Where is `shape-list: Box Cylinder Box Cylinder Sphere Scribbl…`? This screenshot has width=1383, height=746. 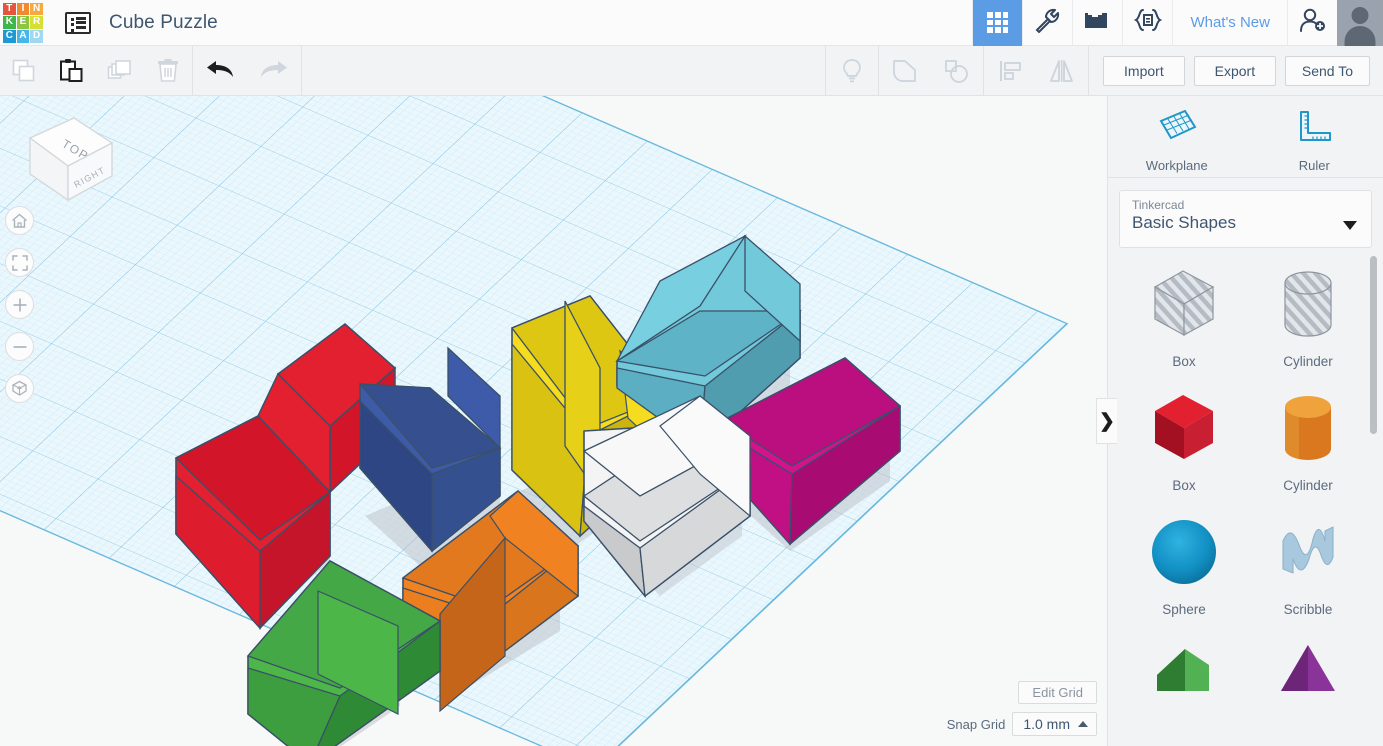 shape-list: Box Cylinder Box Cylinder Sphere Scribbl… is located at coordinates (1245, 498).